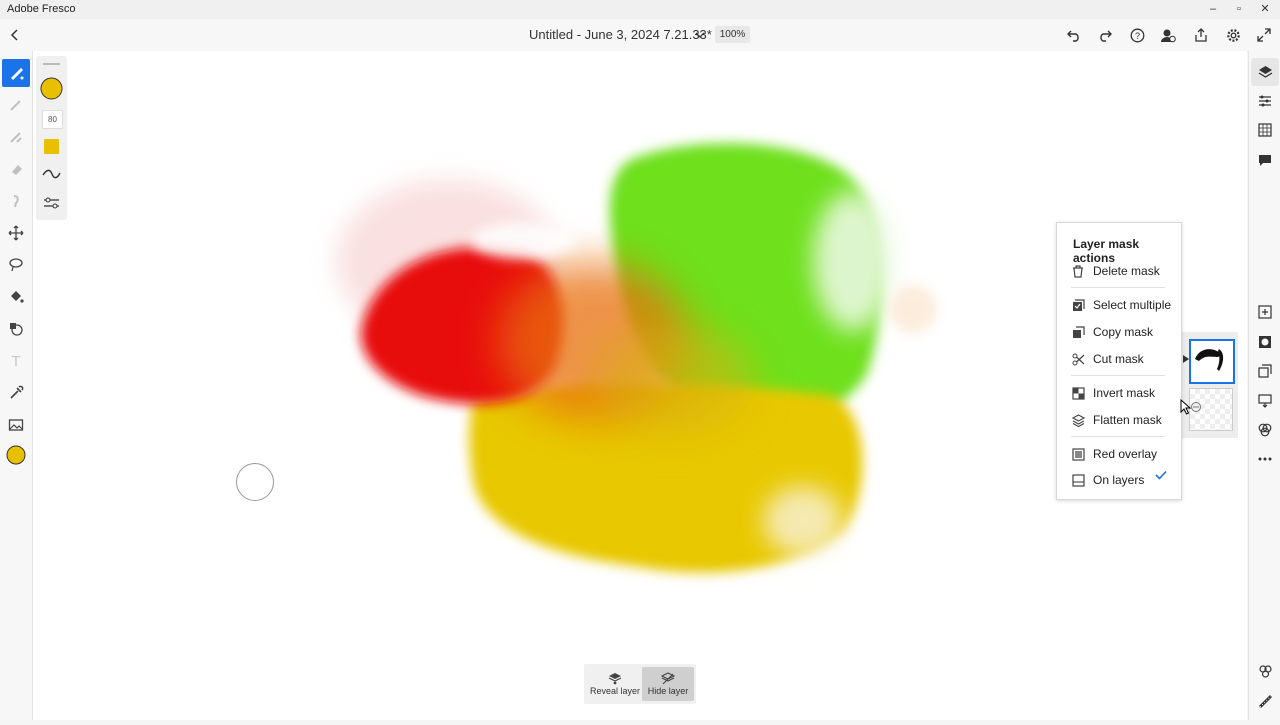 This screenshot has width=1280, height=725. I want to click on hide-layer-button: Hide layer, so click(668, 684).